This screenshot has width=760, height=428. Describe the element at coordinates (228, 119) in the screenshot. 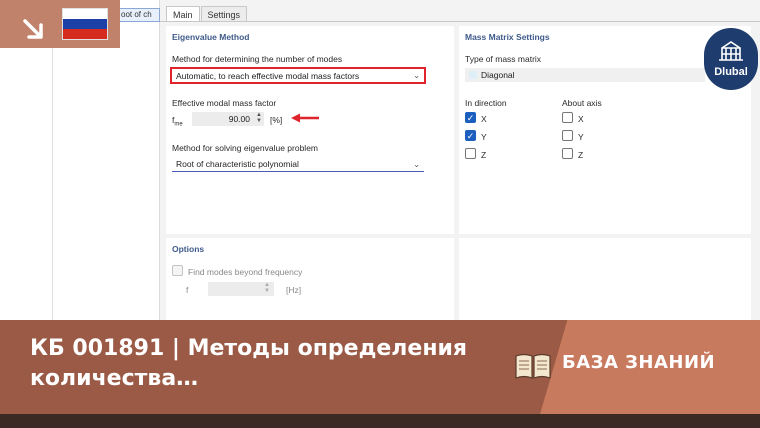

I see `factor-input: 90.00` at that location.